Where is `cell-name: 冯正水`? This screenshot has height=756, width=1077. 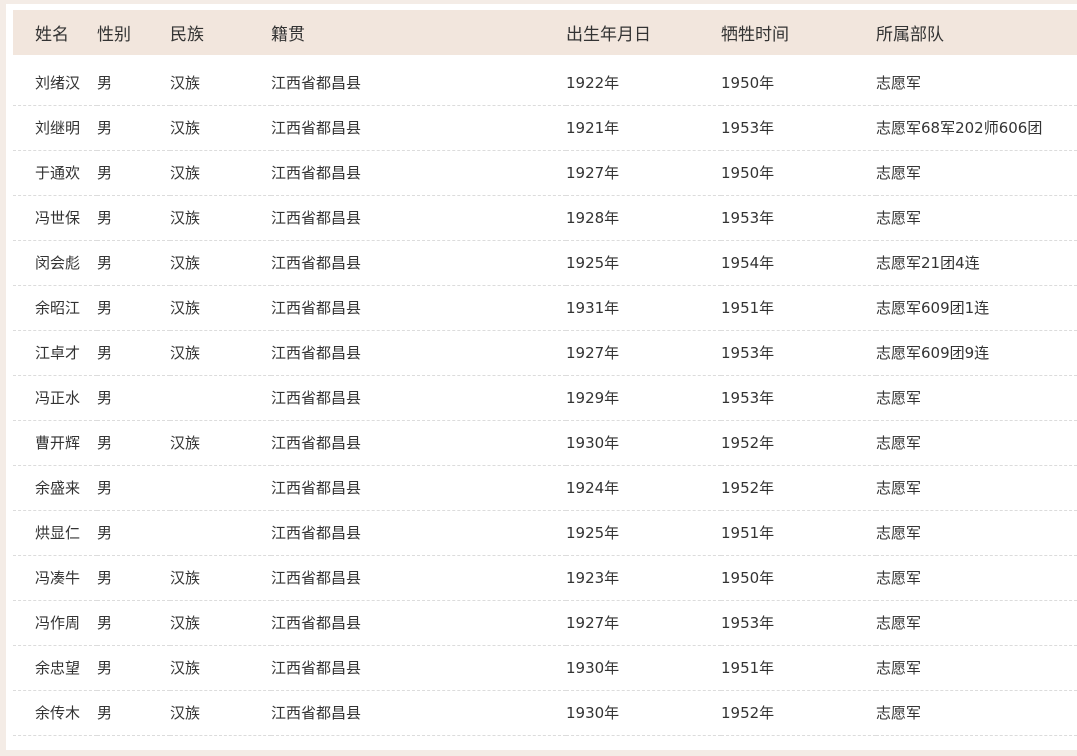
cell-name: 冯正水 is located at coordinates (58, 398).